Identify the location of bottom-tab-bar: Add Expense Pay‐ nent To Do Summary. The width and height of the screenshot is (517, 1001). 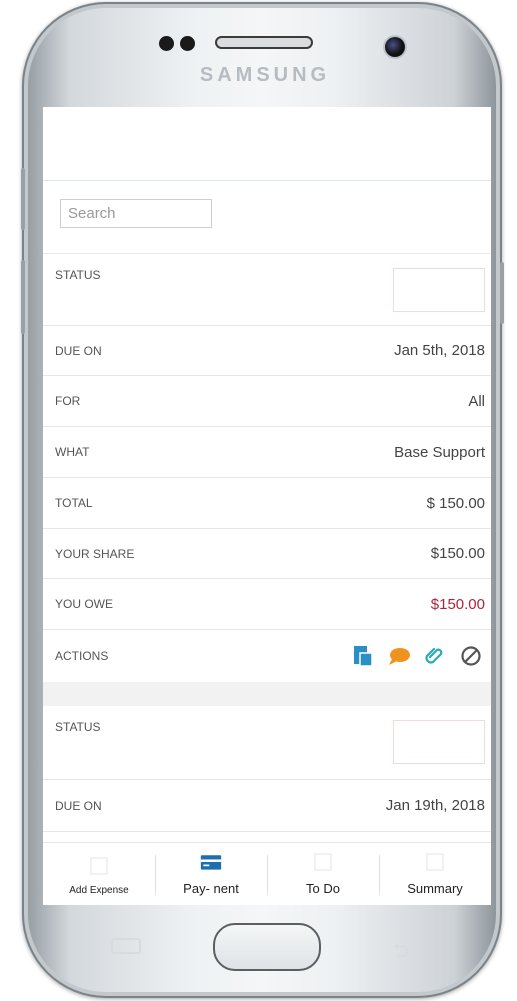
(267, 873).